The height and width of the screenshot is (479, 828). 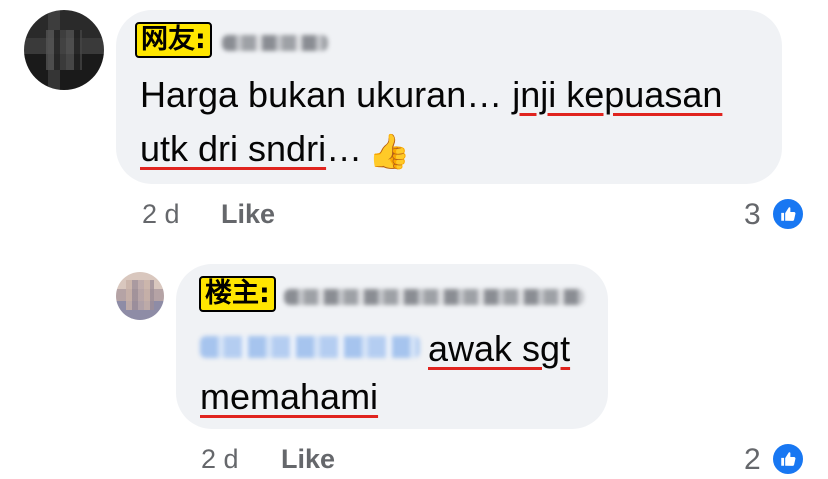 I want to click on comment-text-line: awak sgt, so click(x=499, y=349).